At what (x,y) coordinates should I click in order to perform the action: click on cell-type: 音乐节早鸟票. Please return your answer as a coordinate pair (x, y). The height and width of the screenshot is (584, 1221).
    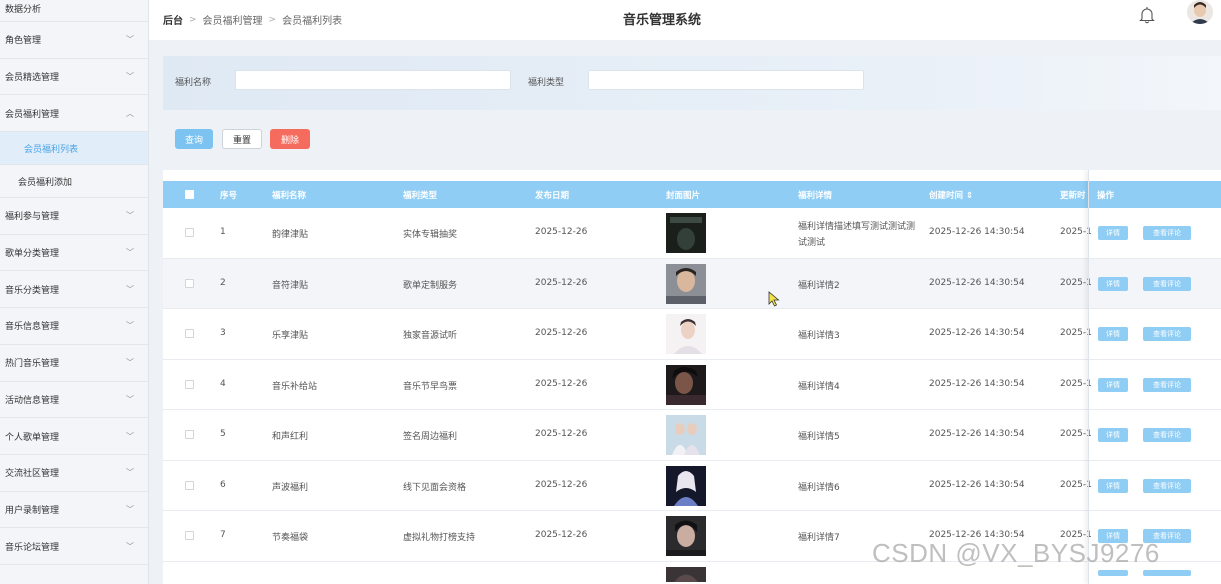
    Looking at the image, I should click on (430, 386).